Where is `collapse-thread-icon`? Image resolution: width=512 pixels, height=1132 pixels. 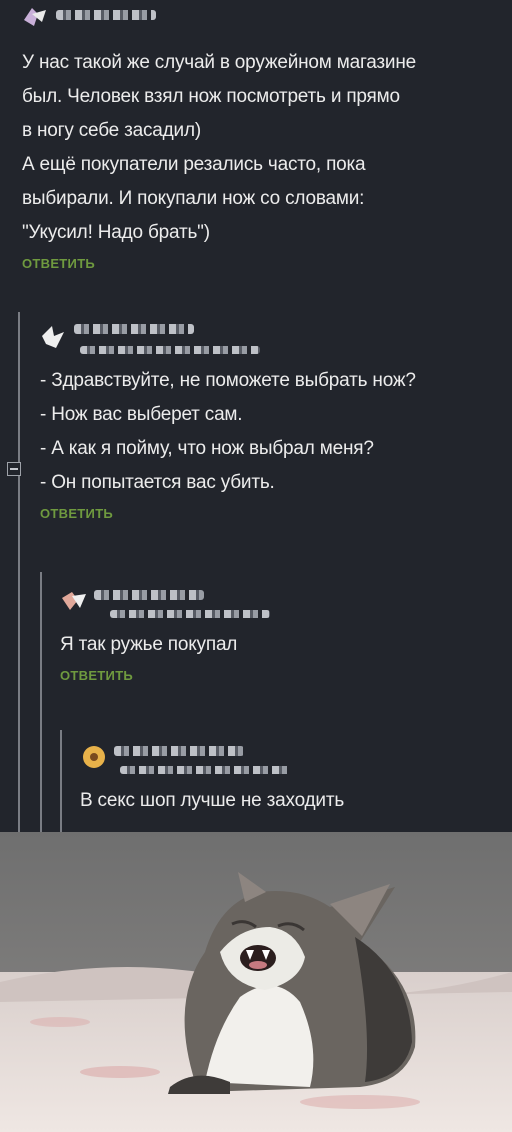
collapse-thread-icon is located at coordinates (14, 469).